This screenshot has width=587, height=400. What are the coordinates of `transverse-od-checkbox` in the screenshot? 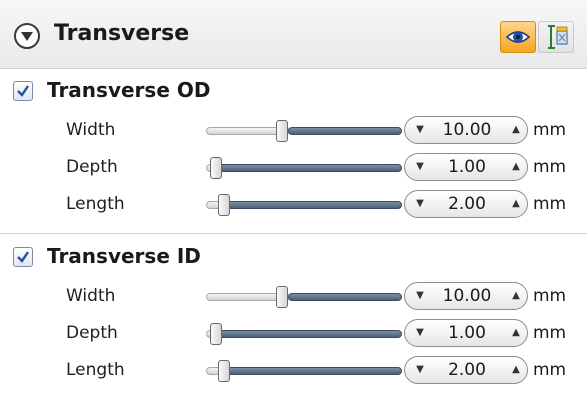 It's located at (23, 91).